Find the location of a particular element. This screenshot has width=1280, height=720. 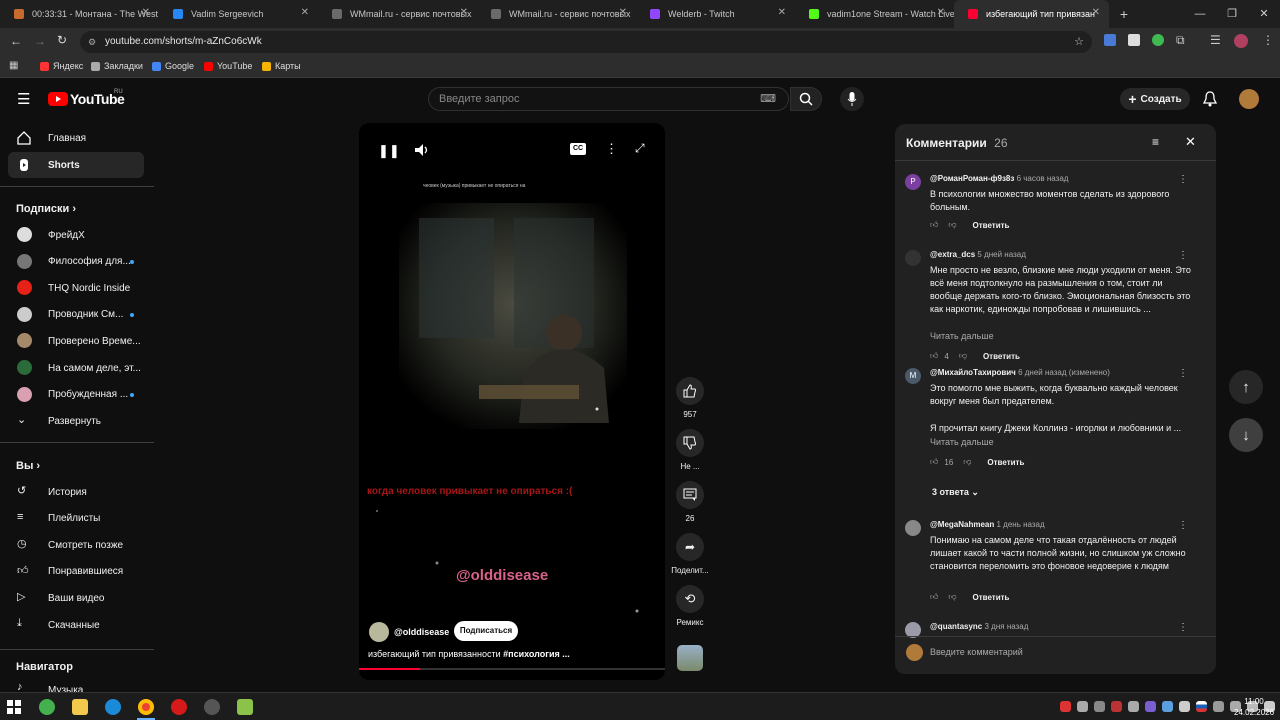

pause-icon: ❚❚ is located at coordinates (389, 151).